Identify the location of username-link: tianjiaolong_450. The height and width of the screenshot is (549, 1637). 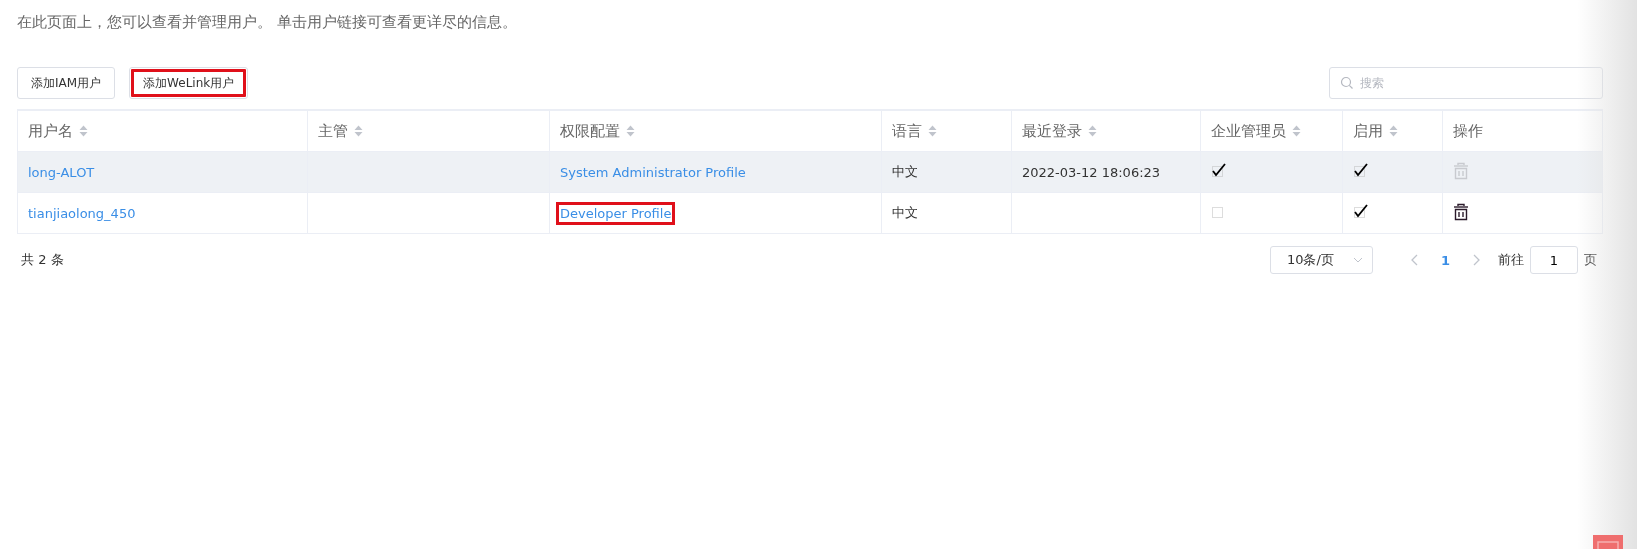
(82, 213).